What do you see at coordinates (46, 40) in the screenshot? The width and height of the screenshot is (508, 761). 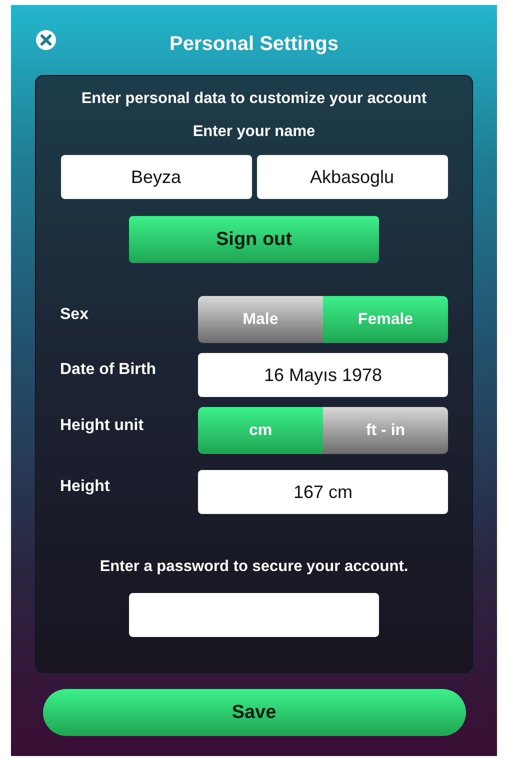 I see `close-icon` at bounding box center [46, 40].